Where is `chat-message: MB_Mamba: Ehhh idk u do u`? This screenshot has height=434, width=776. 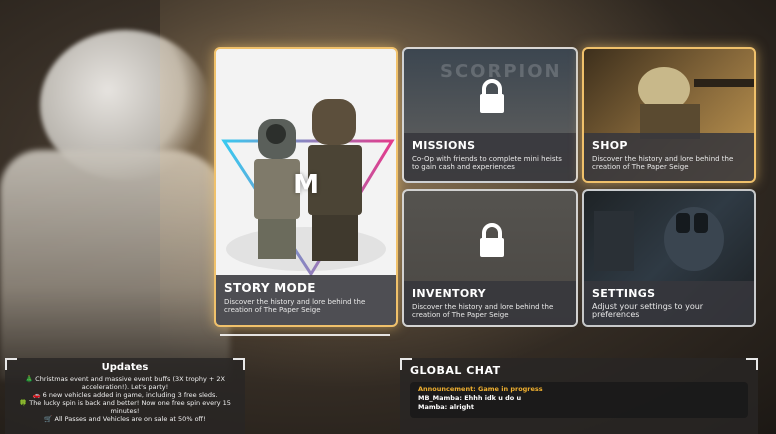
chat-message: MB_Mamba: Ehhh idk u do u is located at coordinates (470, 398).